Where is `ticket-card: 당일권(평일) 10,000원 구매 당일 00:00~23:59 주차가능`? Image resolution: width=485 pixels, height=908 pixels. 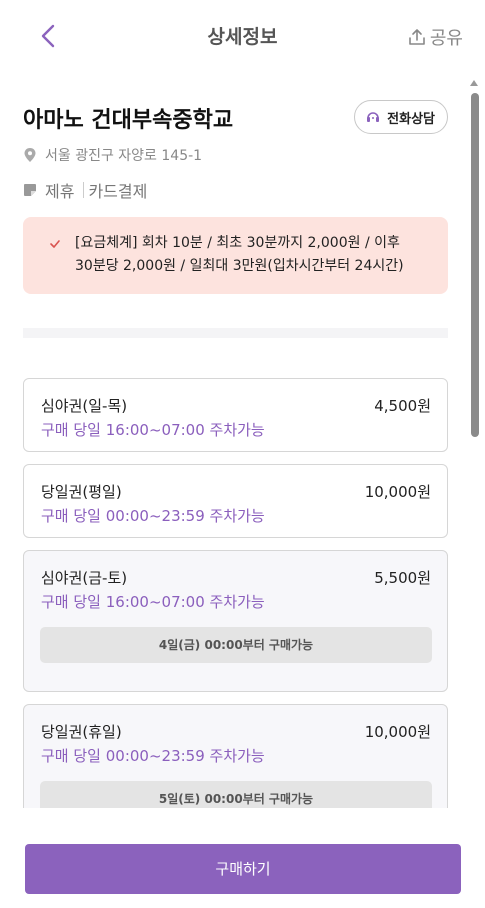 ticket-card: 당일권(평일) 10,000원 구매 당일 00:00~23:59 주차가능 is located at coordinates (235, 501).